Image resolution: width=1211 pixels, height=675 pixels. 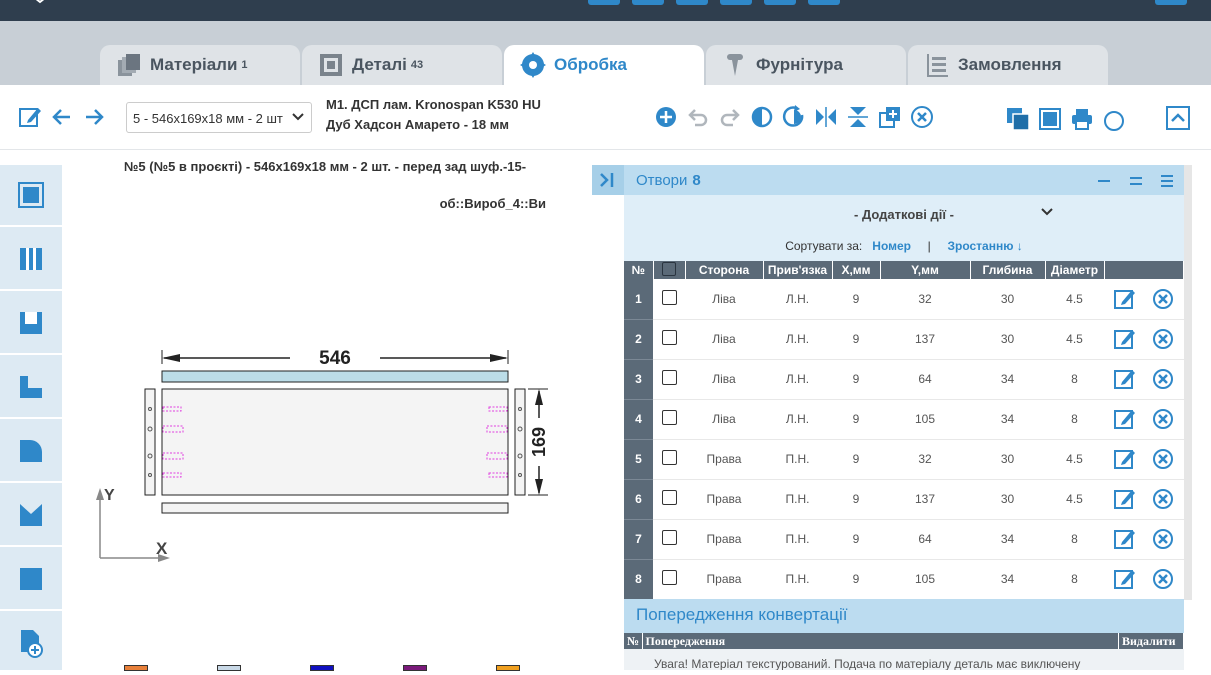 I want to click on color-swatch-purple, so click(x=415, y=668).